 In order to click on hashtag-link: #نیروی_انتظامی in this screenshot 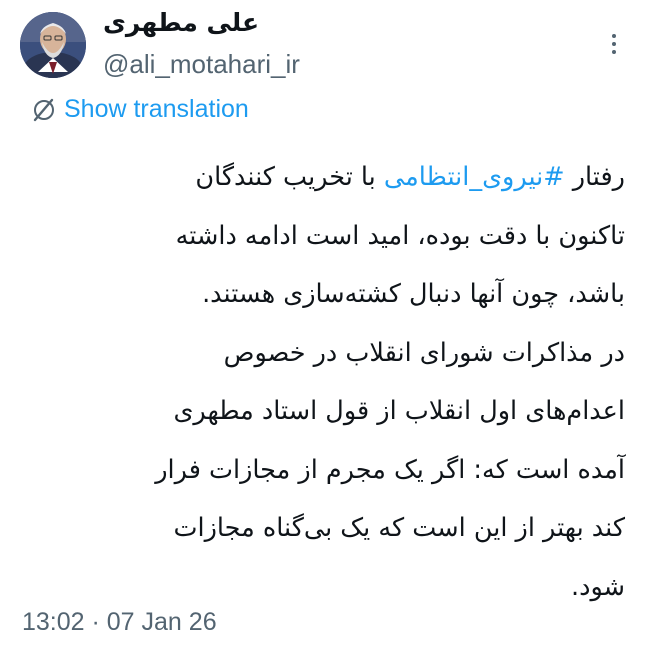, I will do `click(474, 177)`.